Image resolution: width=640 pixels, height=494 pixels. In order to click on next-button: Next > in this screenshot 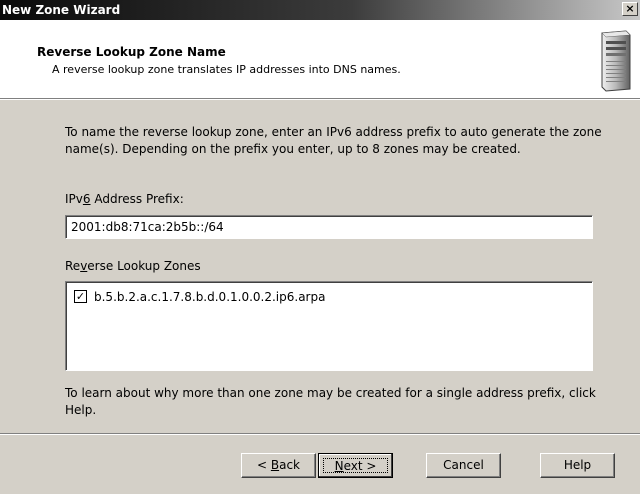, I will do `click(355, 465)`.